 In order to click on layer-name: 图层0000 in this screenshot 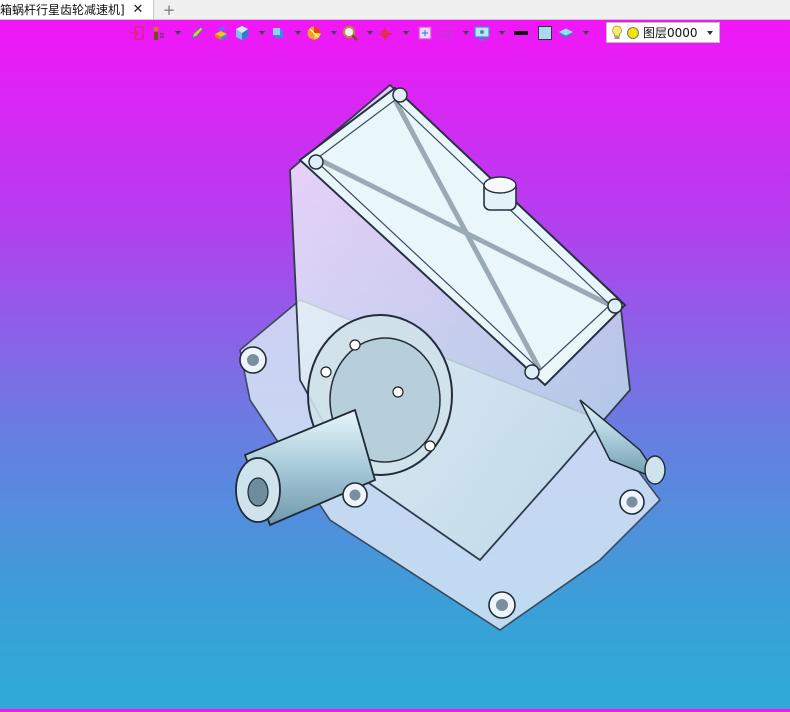, I will do `click(670, 33)`.